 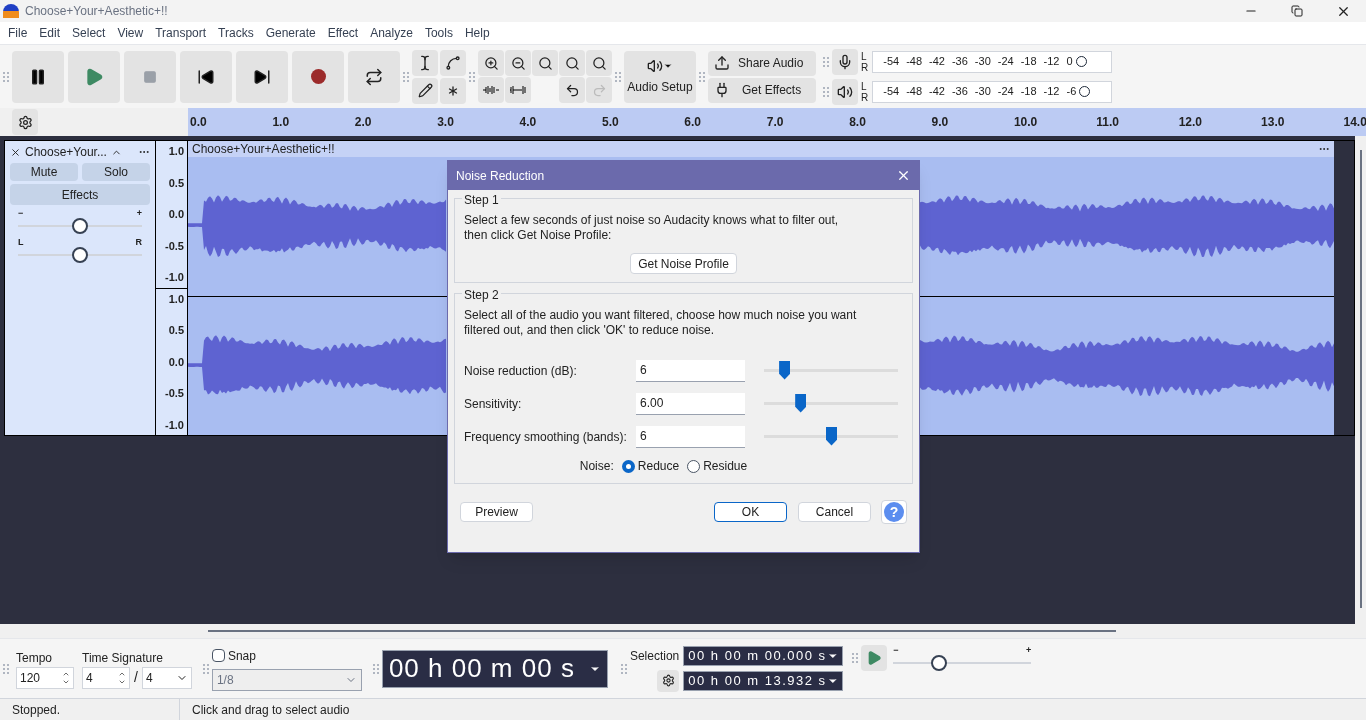 I want to click on snap-dropdown: 1/8, so click(x=286, y=679).